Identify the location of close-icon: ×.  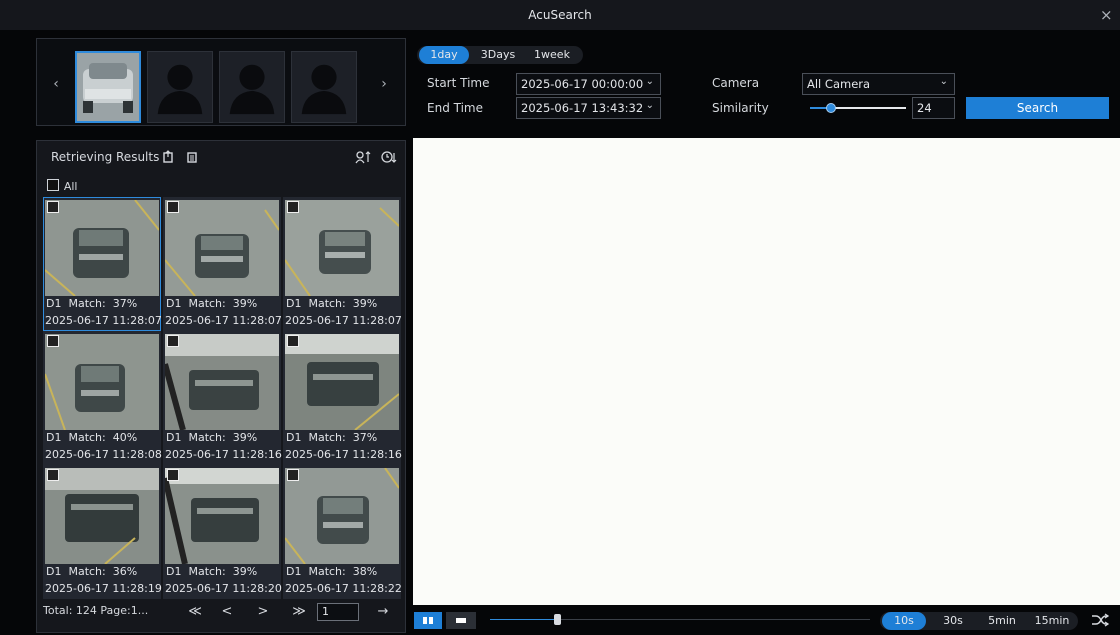
(1110, 15).